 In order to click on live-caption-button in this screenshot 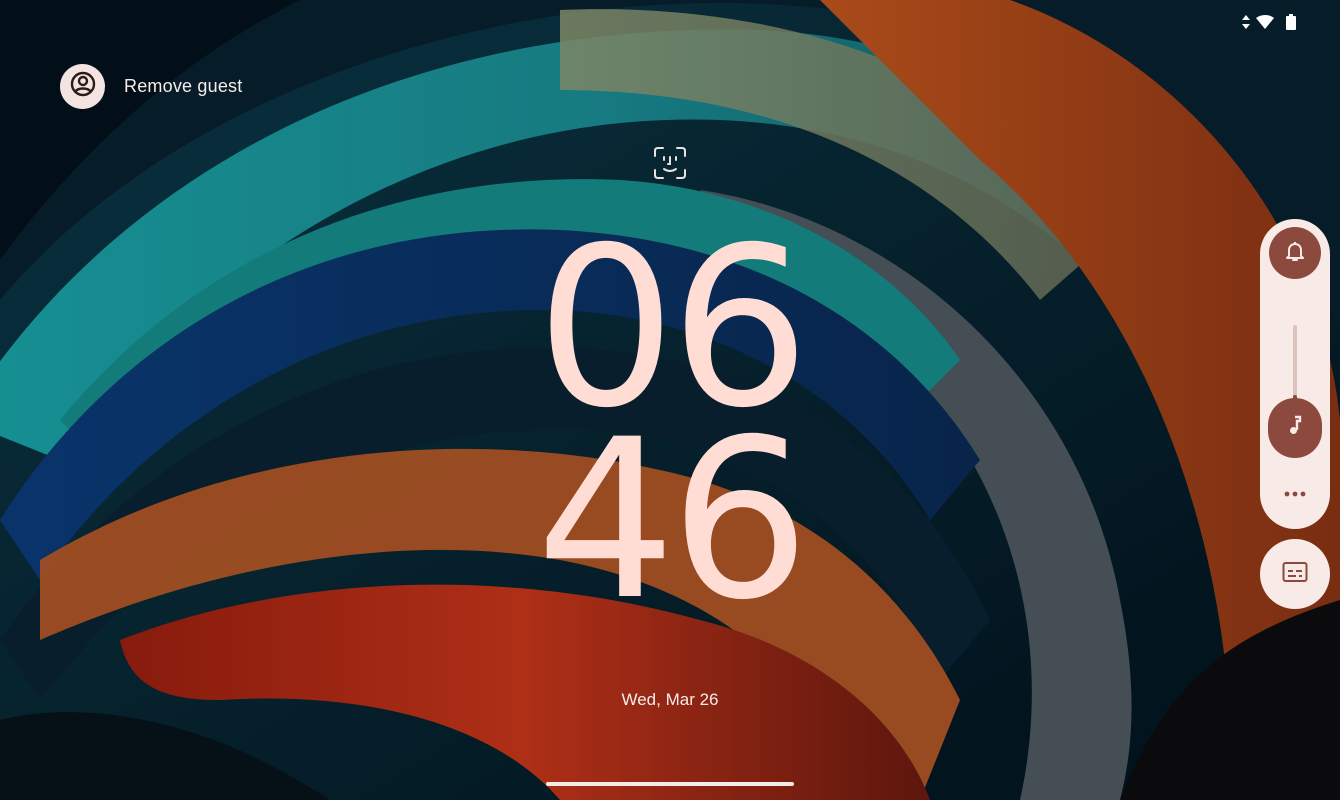, I will do `click(1295, 574)`.